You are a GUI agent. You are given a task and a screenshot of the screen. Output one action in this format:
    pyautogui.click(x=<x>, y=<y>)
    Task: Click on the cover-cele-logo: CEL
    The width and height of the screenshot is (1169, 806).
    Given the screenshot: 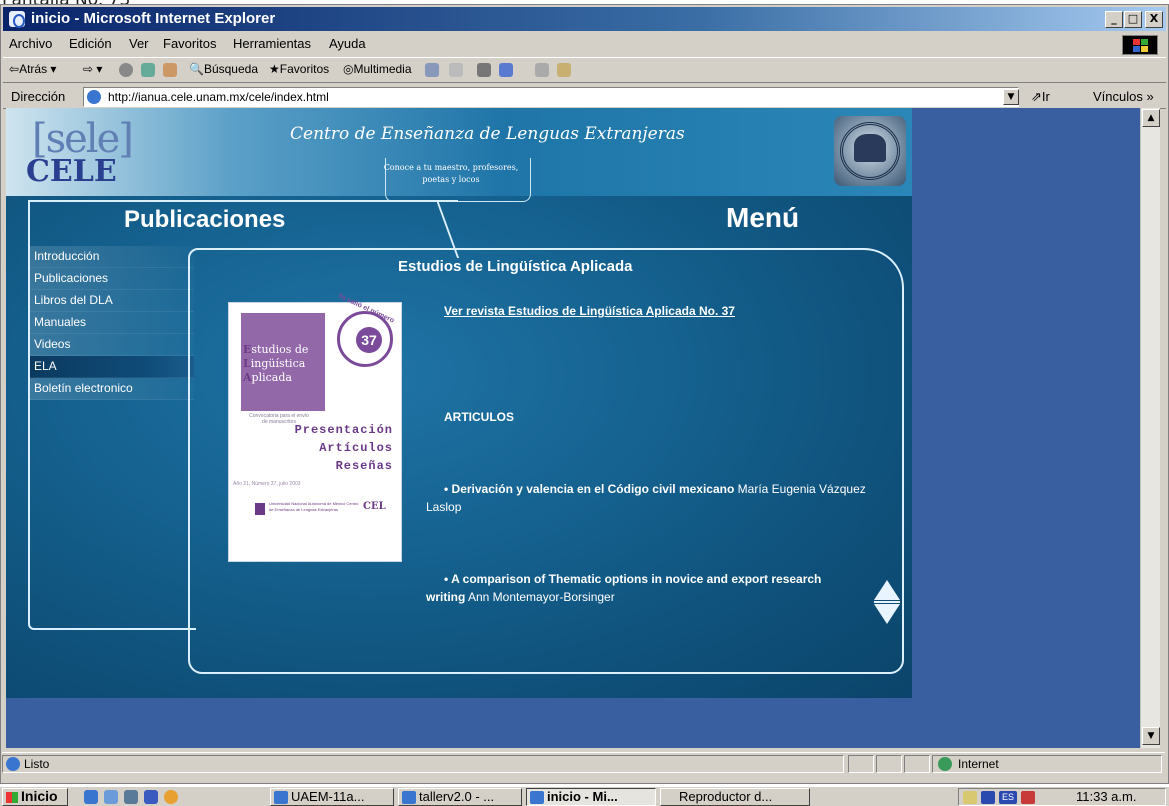 What is the action you would take?
    pyautogui.click(x=374, y=506)
    